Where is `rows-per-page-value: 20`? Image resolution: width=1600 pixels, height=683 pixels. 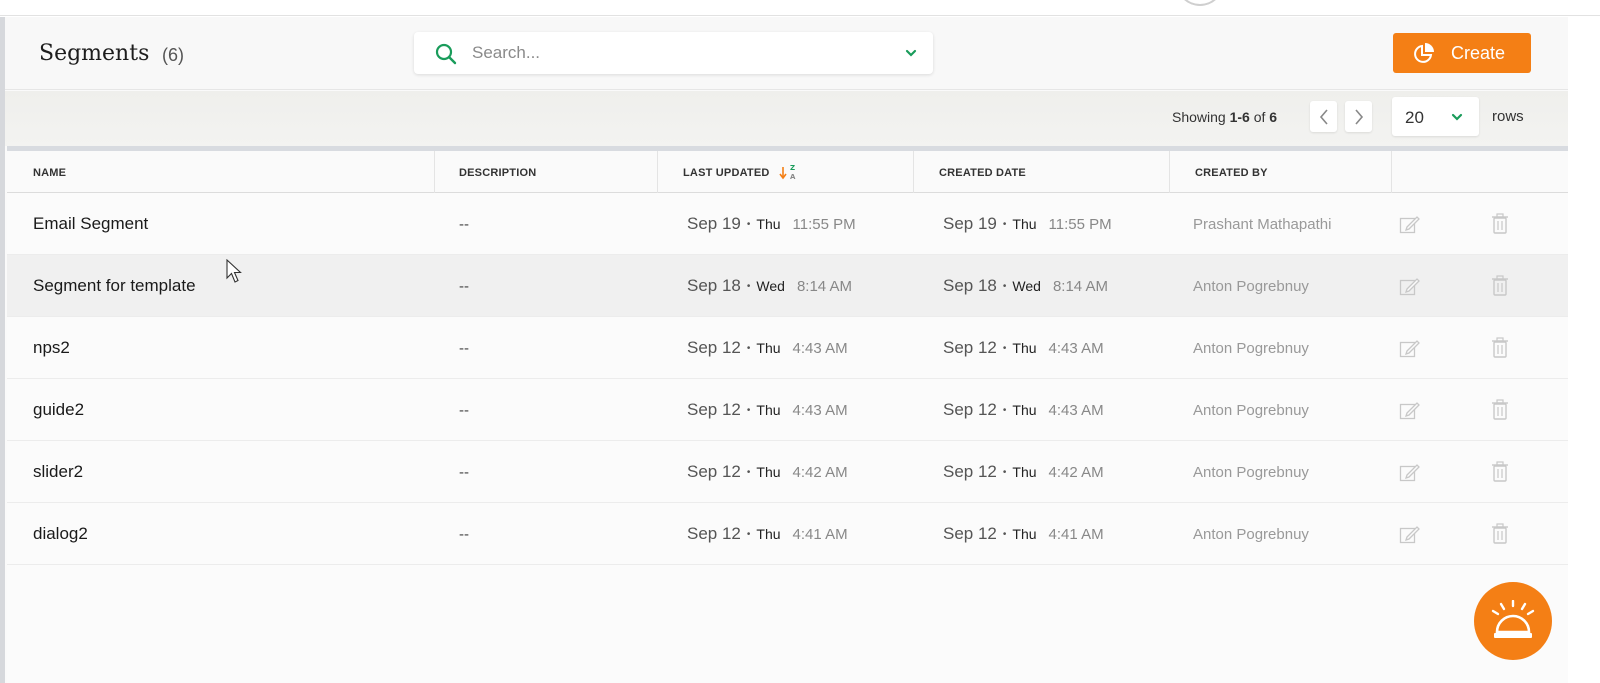
rows-per-page-value: 20 is located at coordinates (1414, 117).